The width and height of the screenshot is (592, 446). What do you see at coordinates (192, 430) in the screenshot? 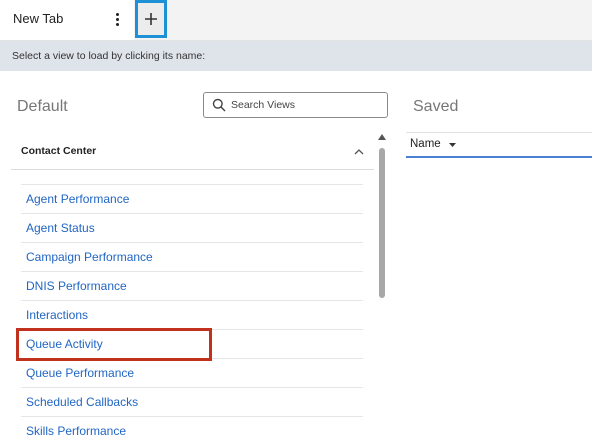
I see `view-item-skills-performance: Skills Performance` at bounding box center [192, 430].